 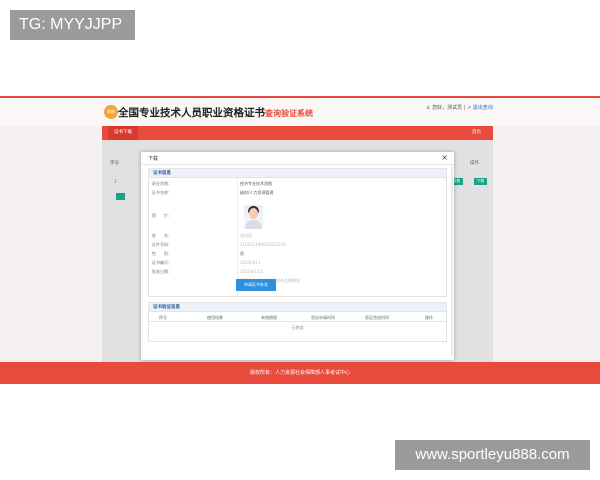 I want to click on col-header: 操作, so click(x=429, y=317).